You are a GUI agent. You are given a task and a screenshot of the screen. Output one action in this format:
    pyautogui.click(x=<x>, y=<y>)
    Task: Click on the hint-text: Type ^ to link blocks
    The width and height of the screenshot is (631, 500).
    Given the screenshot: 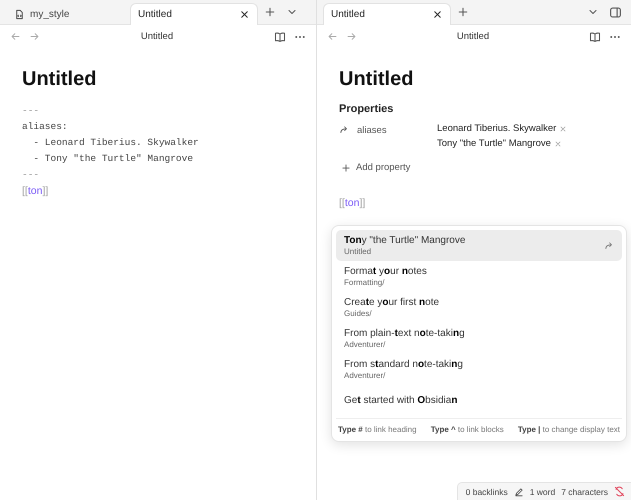 What is the action you would take?
    pyautogui.click(x=467, y=429)
    